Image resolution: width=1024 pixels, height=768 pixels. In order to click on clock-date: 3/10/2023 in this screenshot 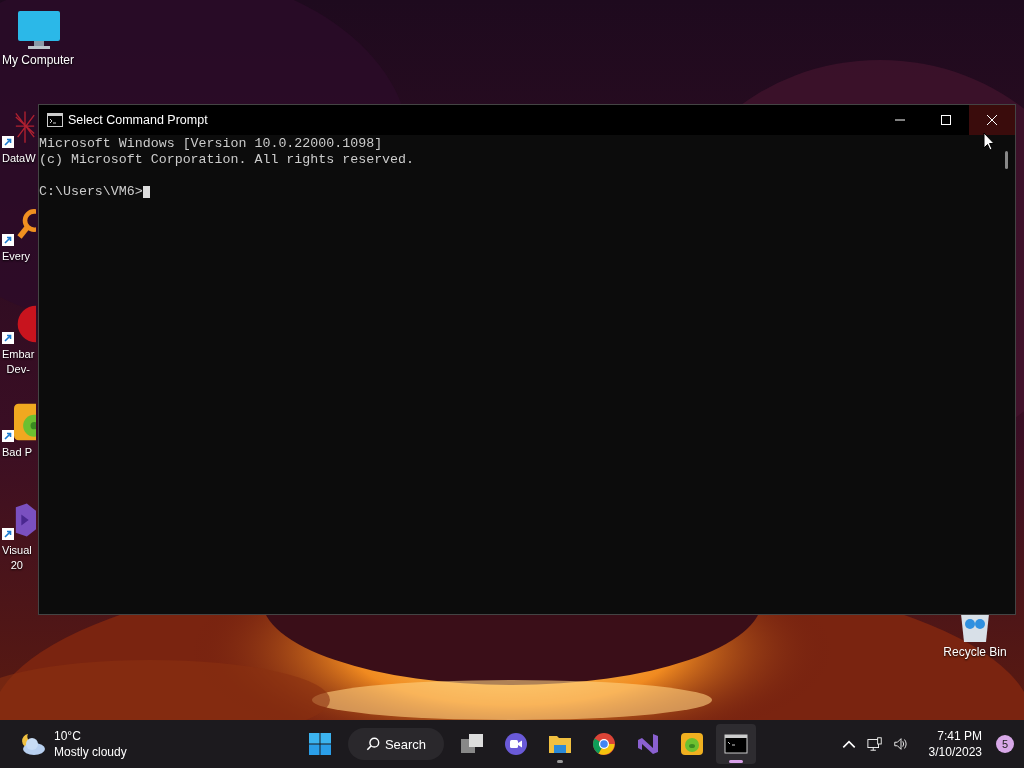, I will do `click(955, 752)`.